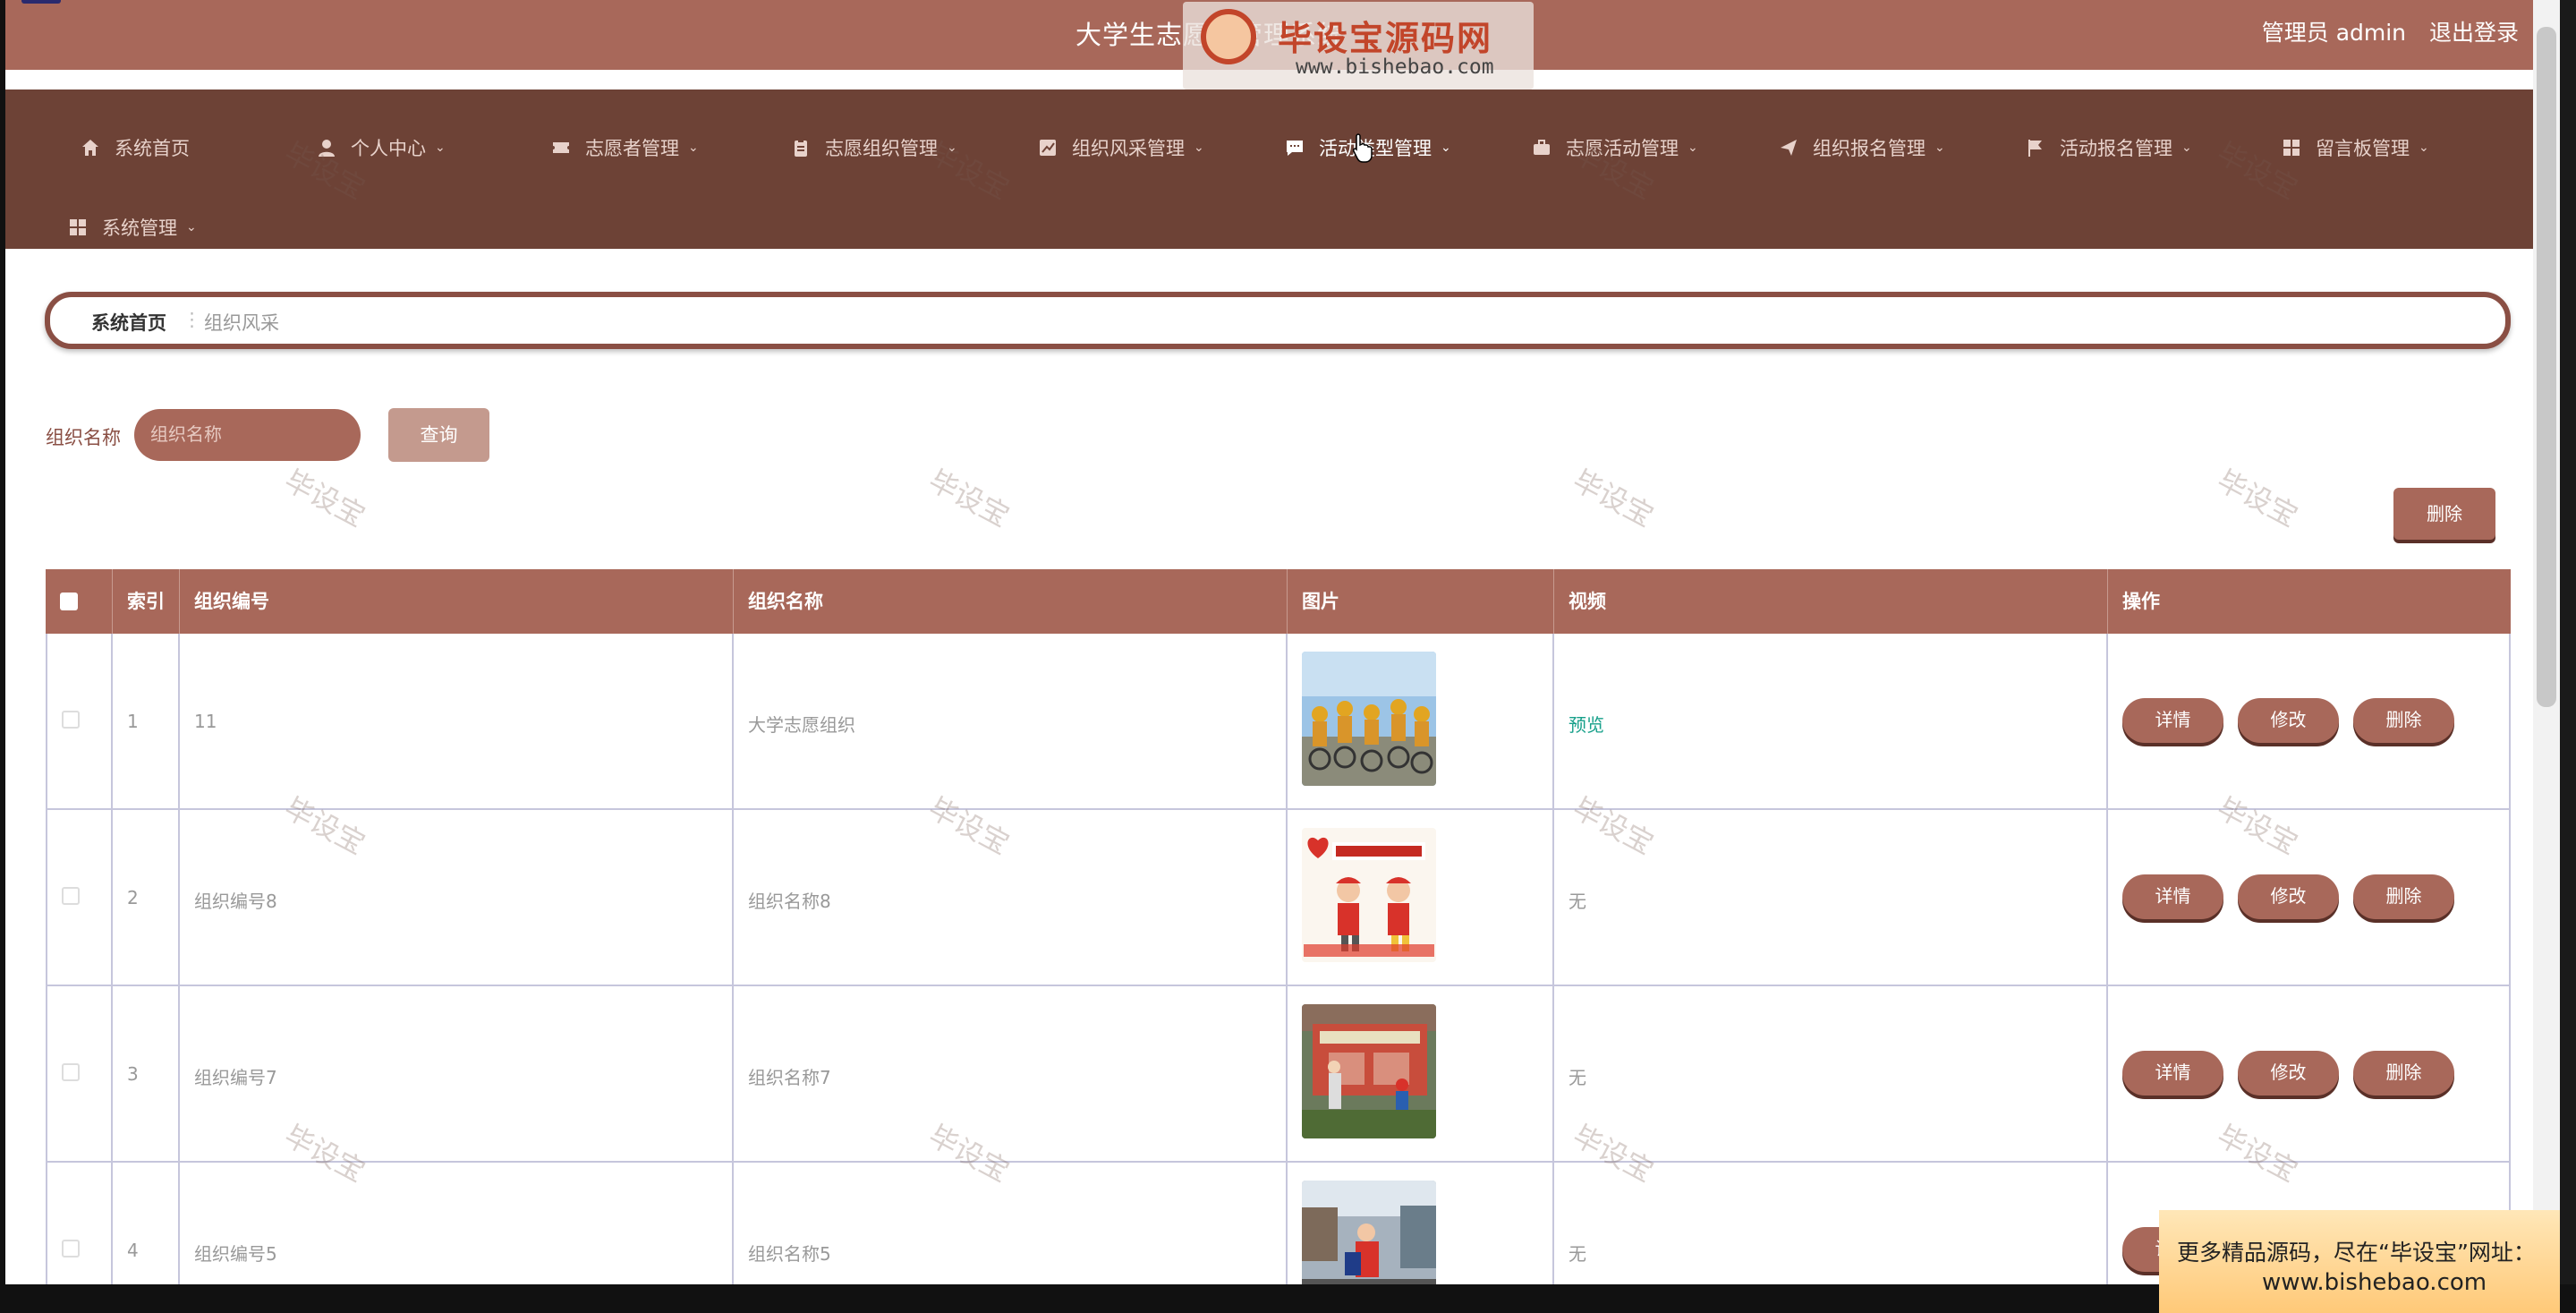 This screenshot has width=2576, height=1313. Describe the element at coordinates (247, 435) in the screenshot. I see `search-input` at that location.